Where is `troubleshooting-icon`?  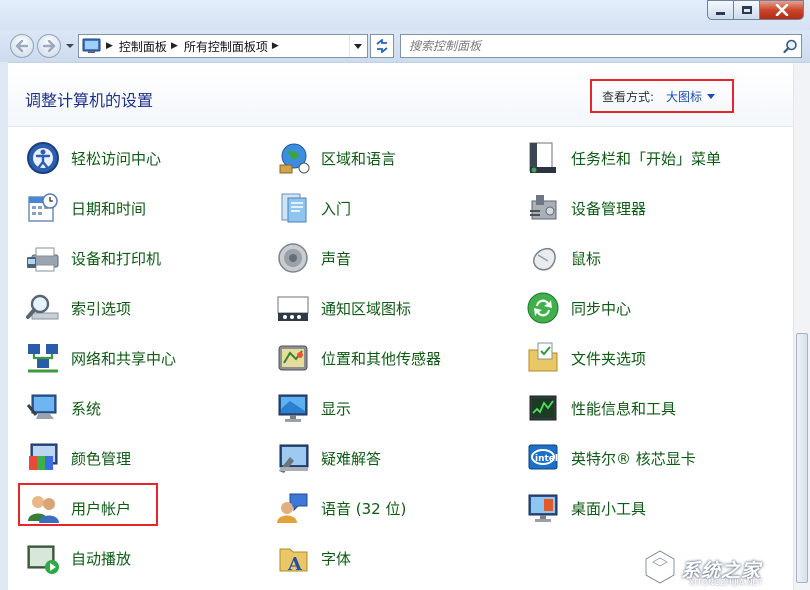
troubleshooting-icon is located at coordinates (293, 458).